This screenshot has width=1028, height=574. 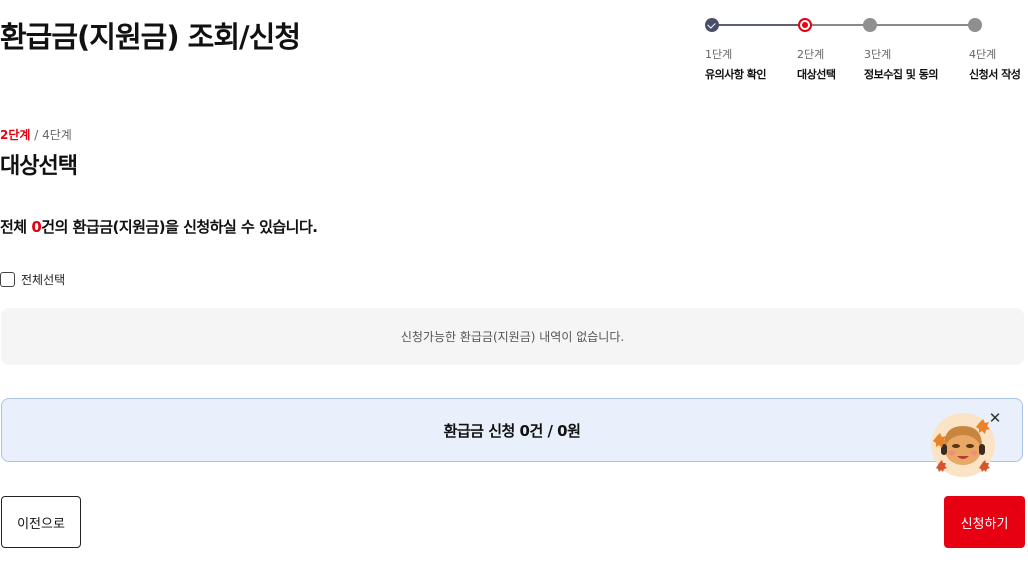 What do you see at coordinates (811, 54) in the screenshot?
I see `step-2-number: 2단계` at bounding box center [811, 54].